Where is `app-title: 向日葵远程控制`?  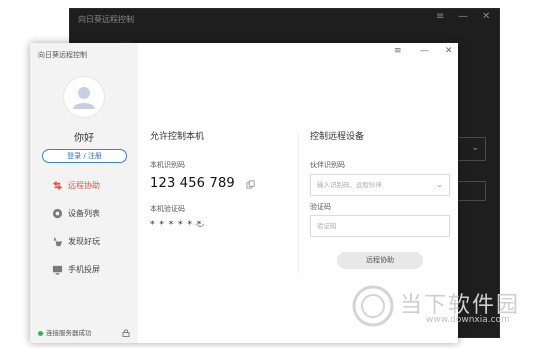
app-title: 向日葵远程控制 is located at coordinates (62, 55).